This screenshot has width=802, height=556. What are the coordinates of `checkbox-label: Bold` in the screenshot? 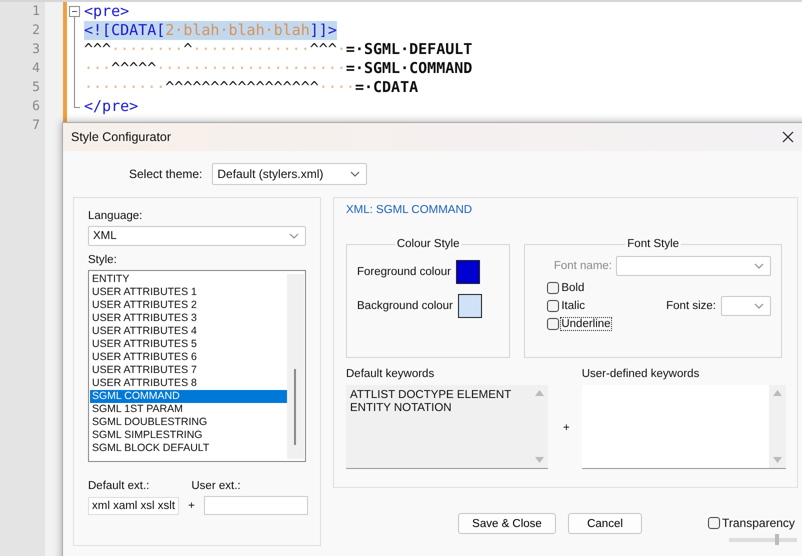 It's located at (572, 288).